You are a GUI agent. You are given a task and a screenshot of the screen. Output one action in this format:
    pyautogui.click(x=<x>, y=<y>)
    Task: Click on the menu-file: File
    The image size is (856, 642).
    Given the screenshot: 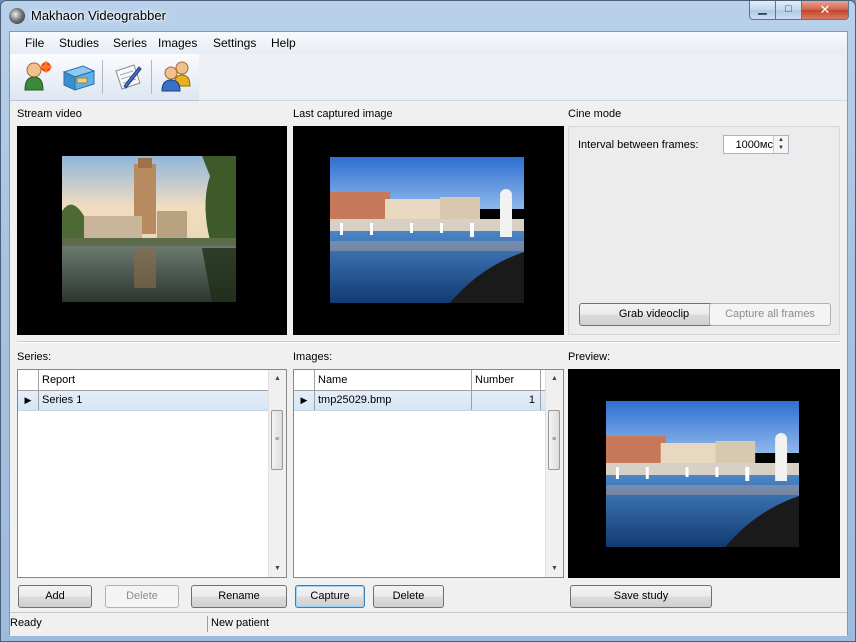 What is the action you would take?
    pyautogui.click(x=34, y=43)
    